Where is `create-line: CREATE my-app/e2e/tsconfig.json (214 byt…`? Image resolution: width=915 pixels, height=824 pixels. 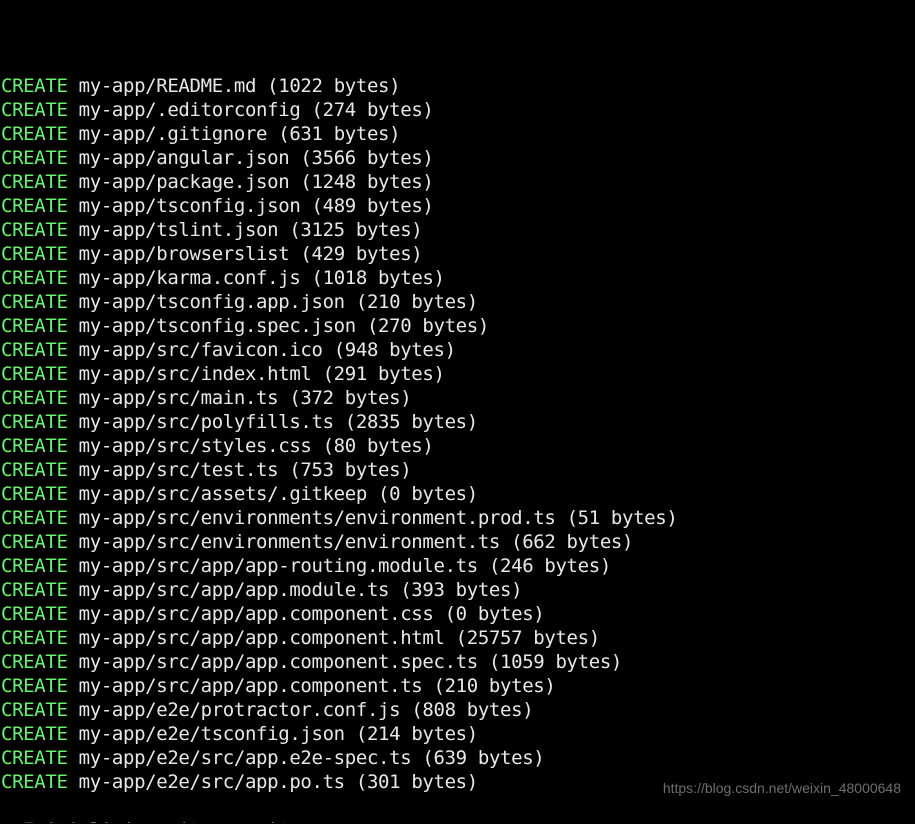
create-line: CREATE my-app/e2e/tsconfig.json (214 byt… is located at coordinates (458, 734).